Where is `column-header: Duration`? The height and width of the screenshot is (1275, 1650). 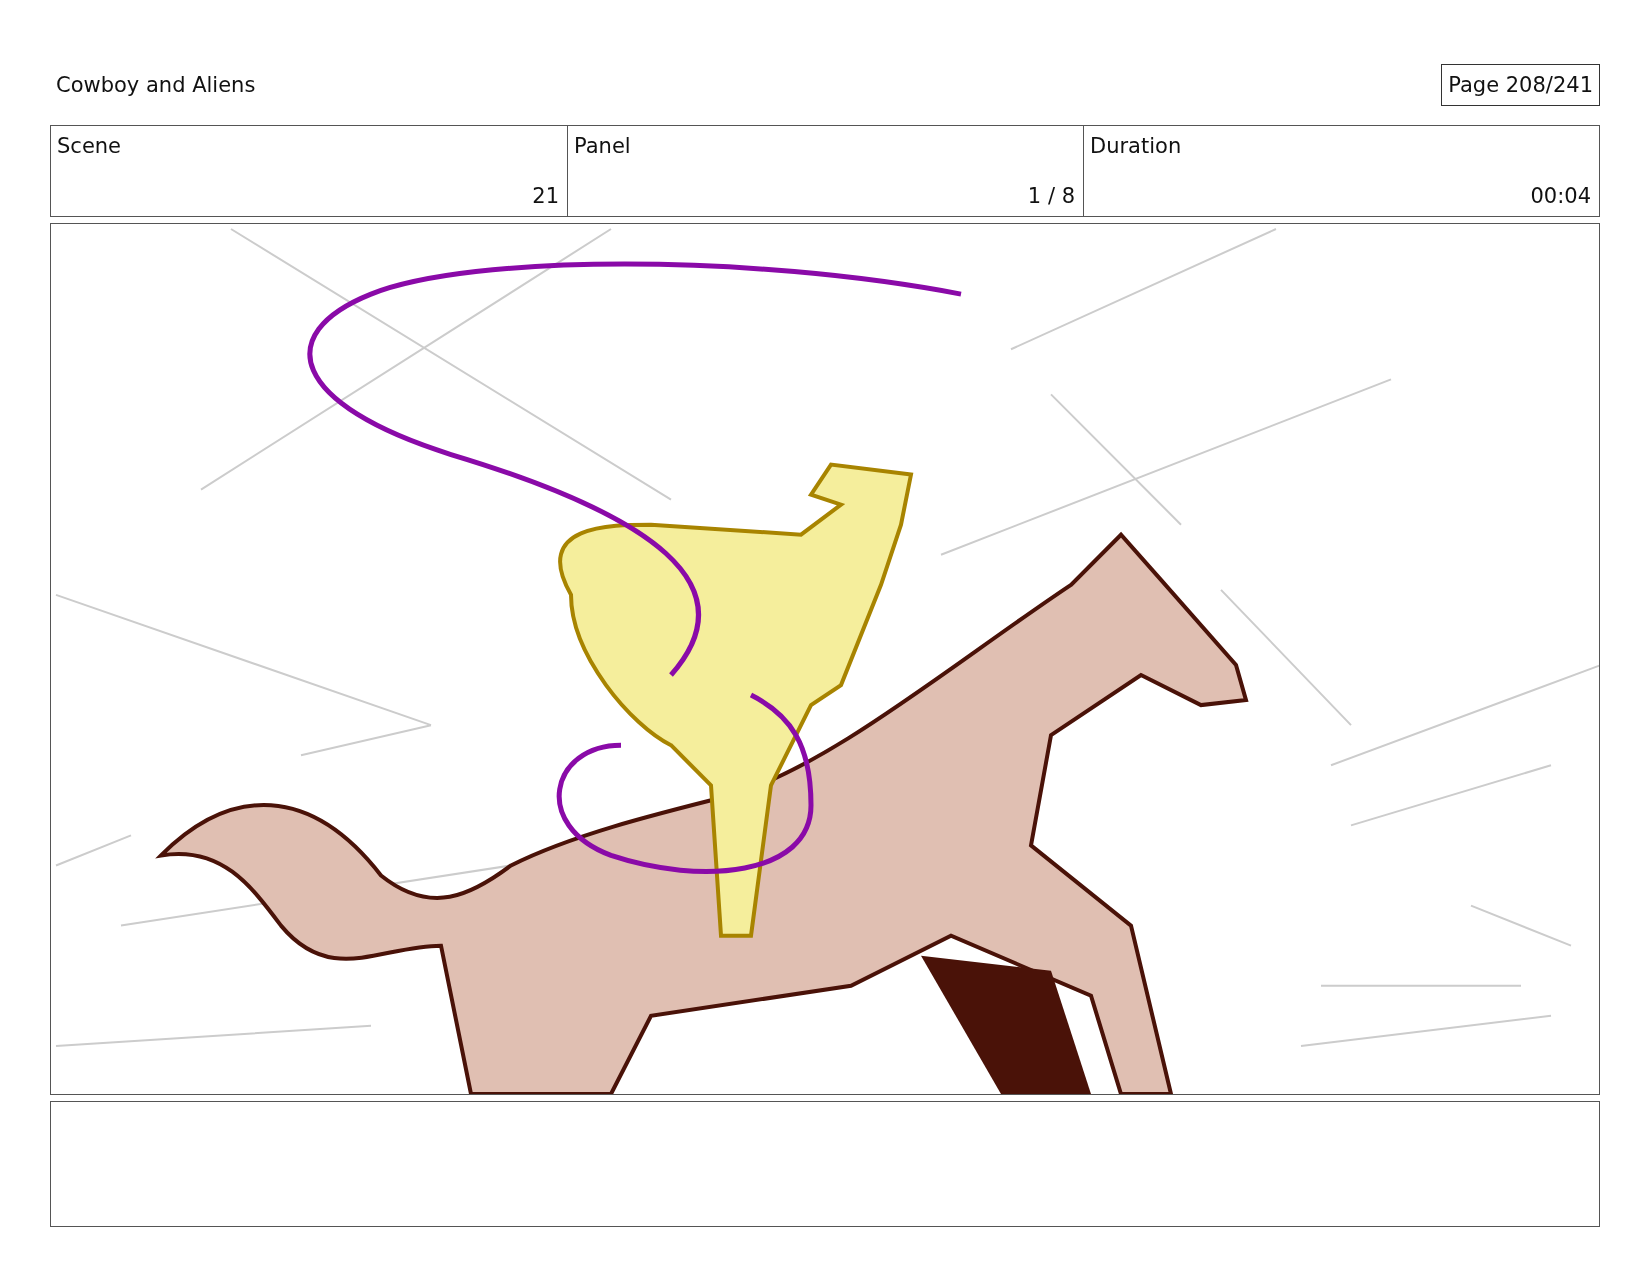
column-header: Duration is located at coordinates (1136, 146).